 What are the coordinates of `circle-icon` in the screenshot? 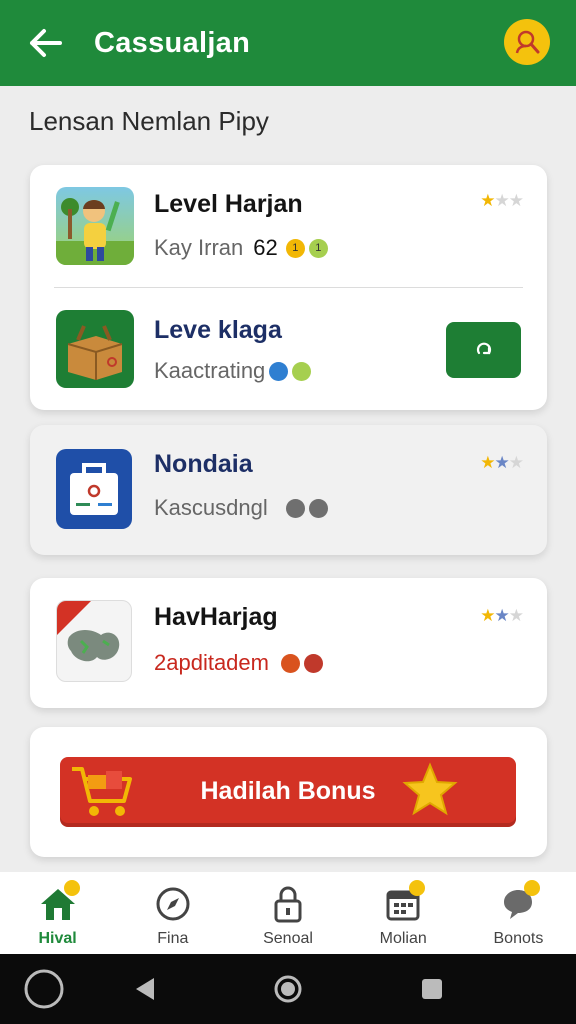 It's located at (44, 989).